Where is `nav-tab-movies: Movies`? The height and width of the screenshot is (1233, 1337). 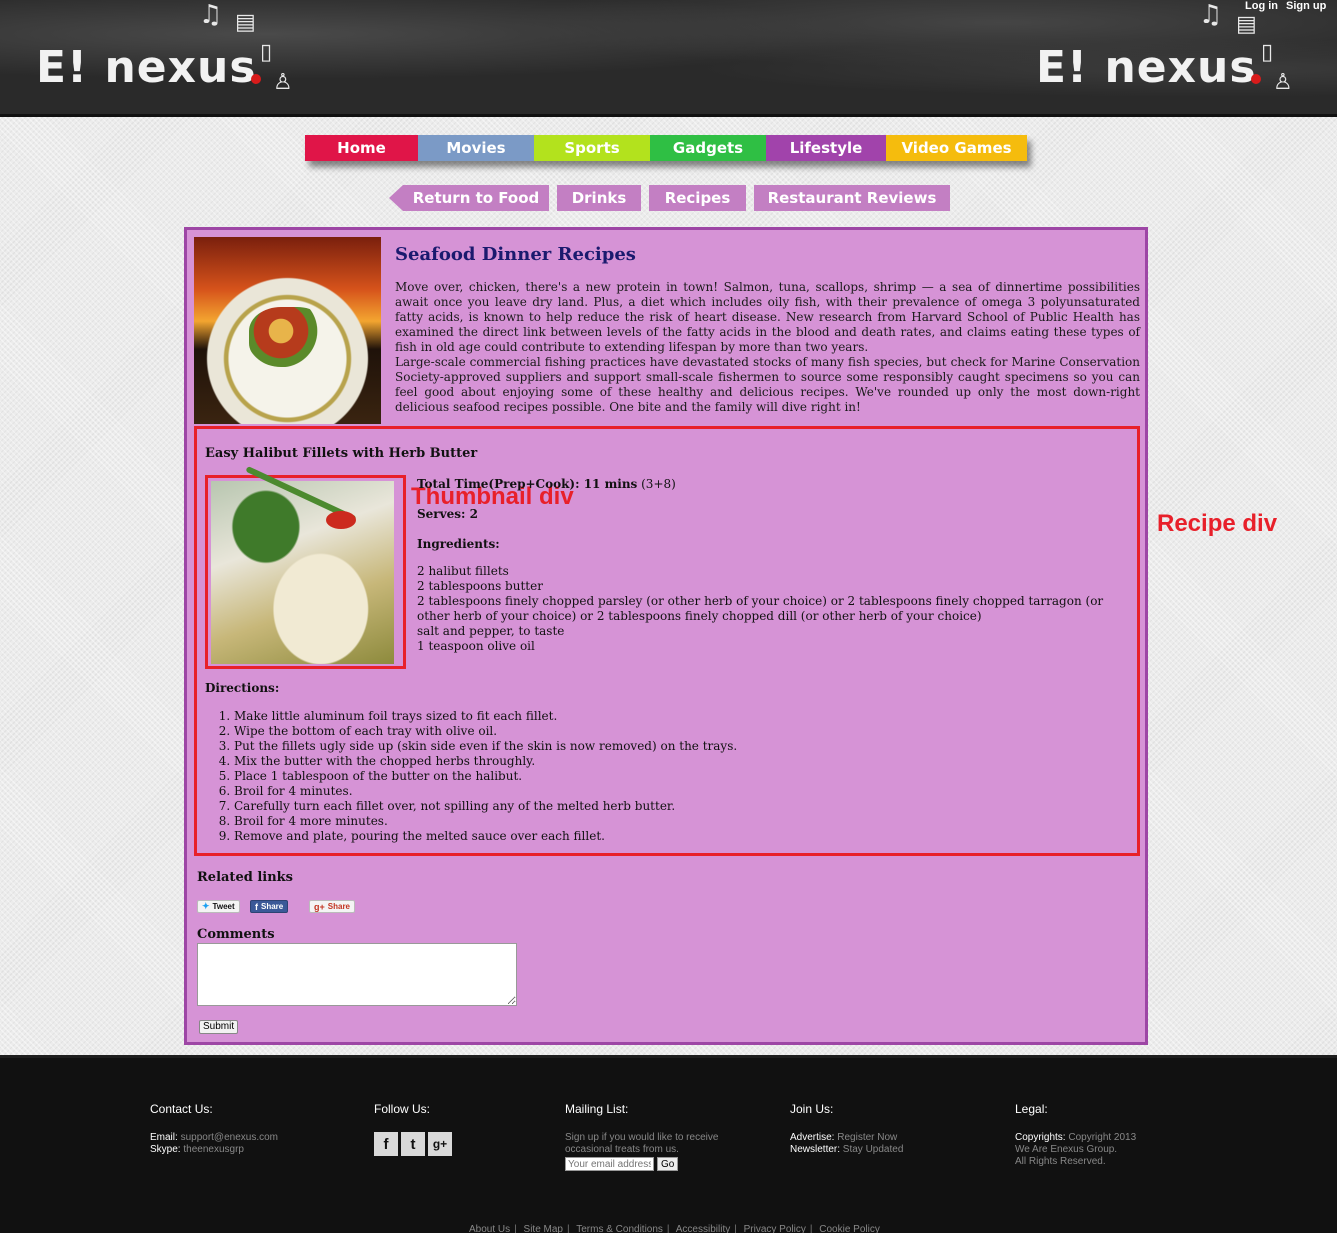 nav-tab-movies: Movies is located at coordinates (476, 148).